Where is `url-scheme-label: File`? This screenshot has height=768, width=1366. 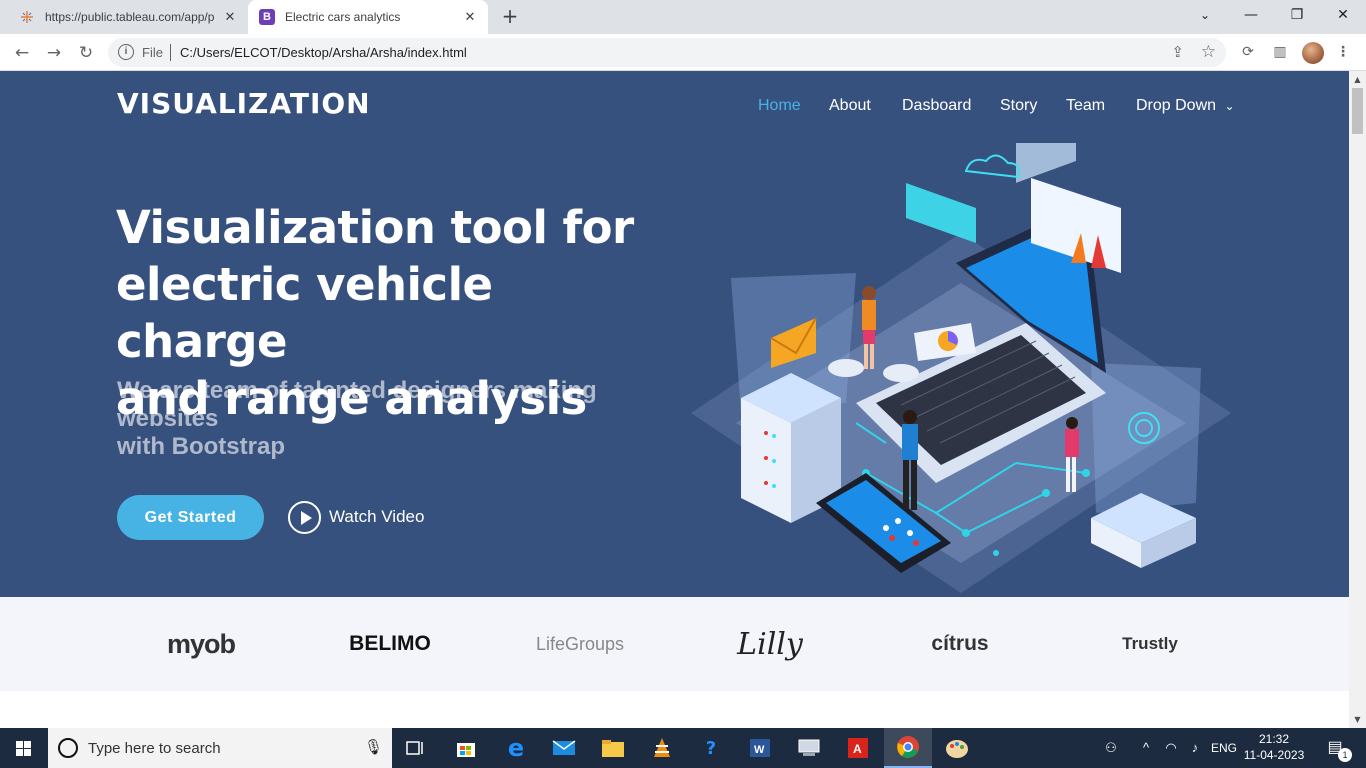 url-scheme-label: File is located at coordinates (152, 52).